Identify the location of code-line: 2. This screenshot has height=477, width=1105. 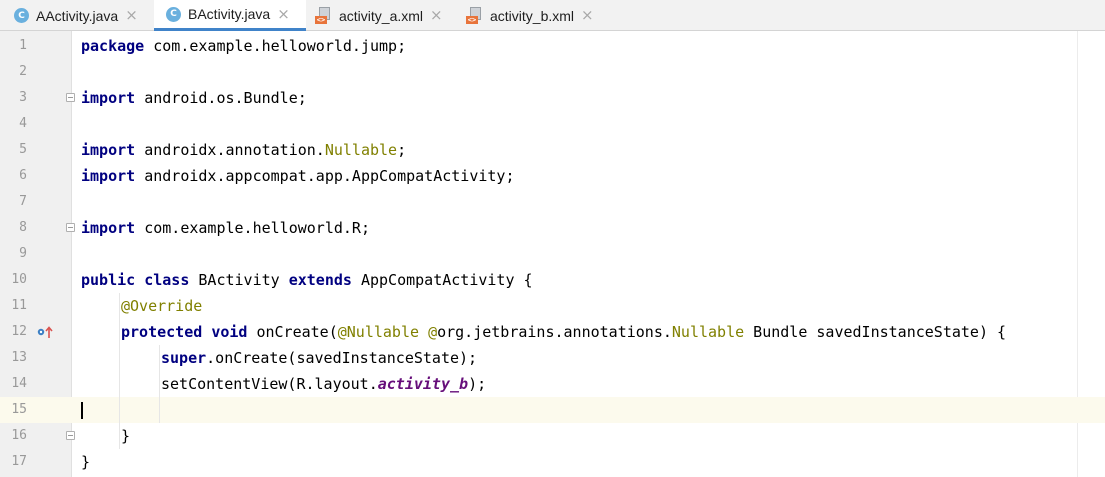
(552, 72).